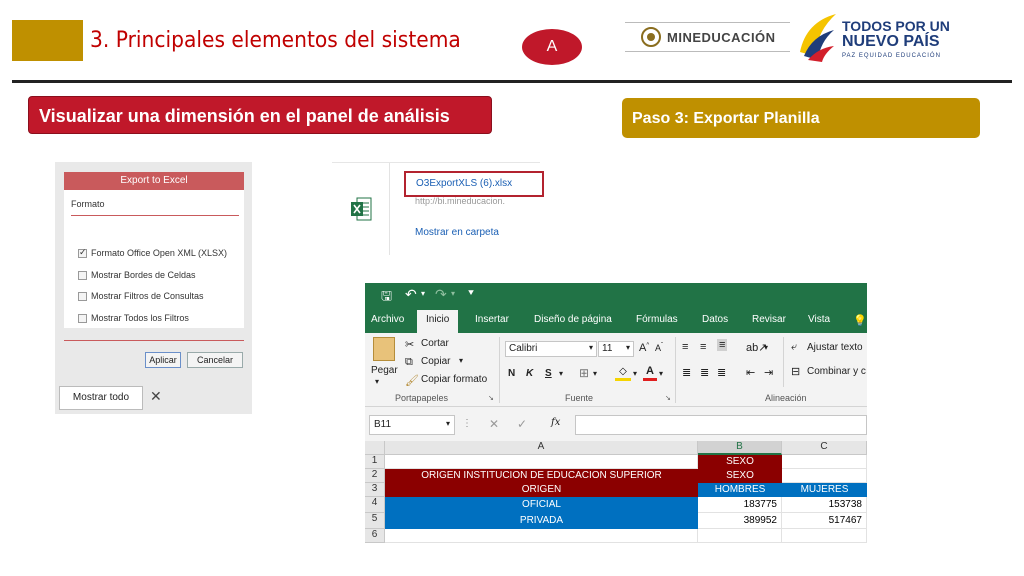 This screenshot has width=1024, height=576. What do you see at coordinates (141, 296) in the screenshot?
I see `option-query-filters: Mostrar Filtros de Consultas` at bounding box center [141, 296].